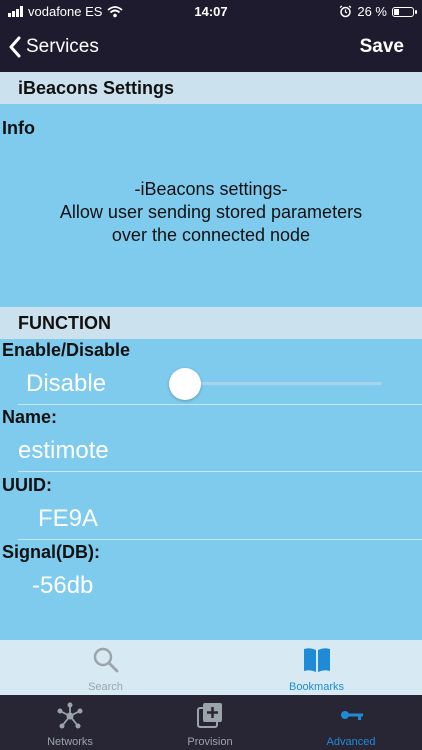 The height and width of the screenshot is (750, 422). I want to click on info-line: over the connected node, so click(211, 235).